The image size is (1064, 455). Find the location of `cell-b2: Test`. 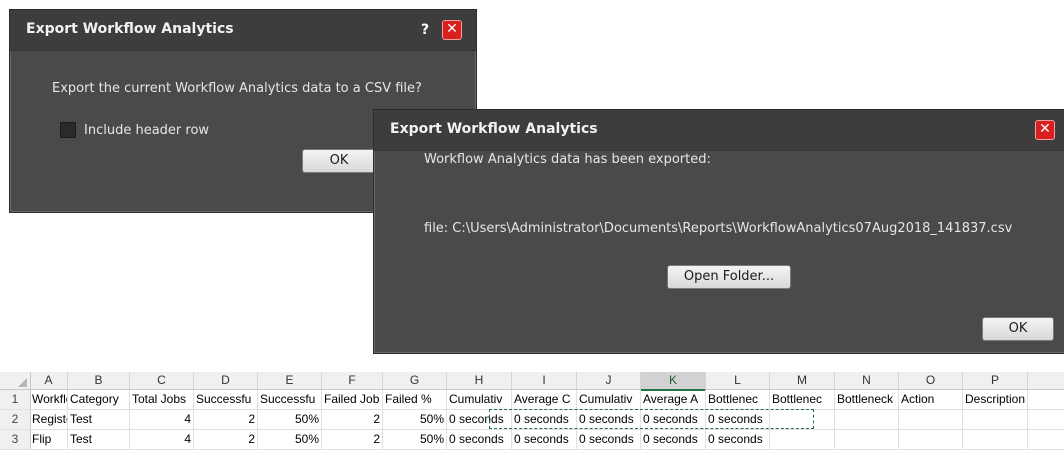

cell-b2: Test is located at coordinates (99, 419).